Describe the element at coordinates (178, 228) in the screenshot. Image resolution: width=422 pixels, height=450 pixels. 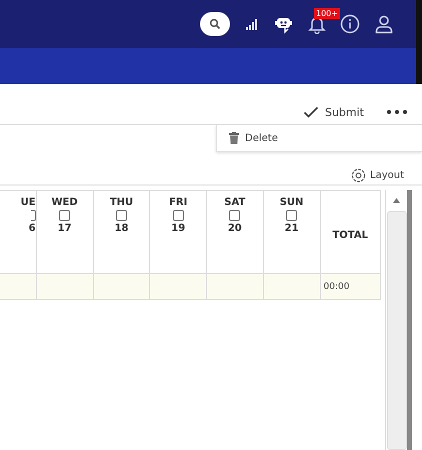
I see `day-date: 19` at that location.